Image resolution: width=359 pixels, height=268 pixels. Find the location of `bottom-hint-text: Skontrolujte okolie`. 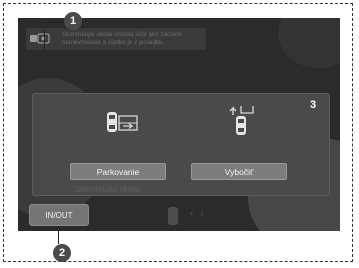

bottom-hint-text: Skontrolujte okolie is located at coordinates (108, 189).